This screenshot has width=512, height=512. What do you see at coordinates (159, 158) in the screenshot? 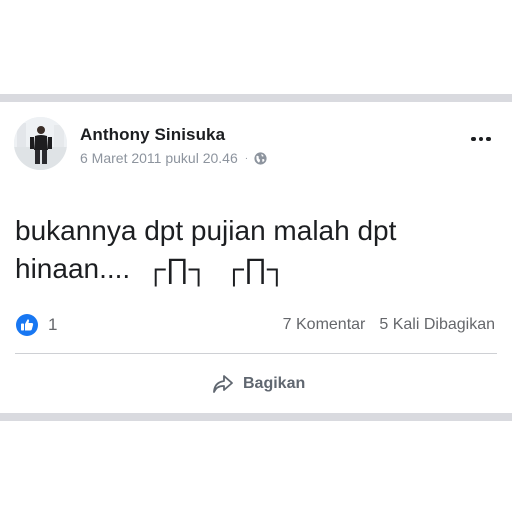
I see `post-timestamp: 6 Maret 2011 pukul 20.46` at bounding box center [159, 158].